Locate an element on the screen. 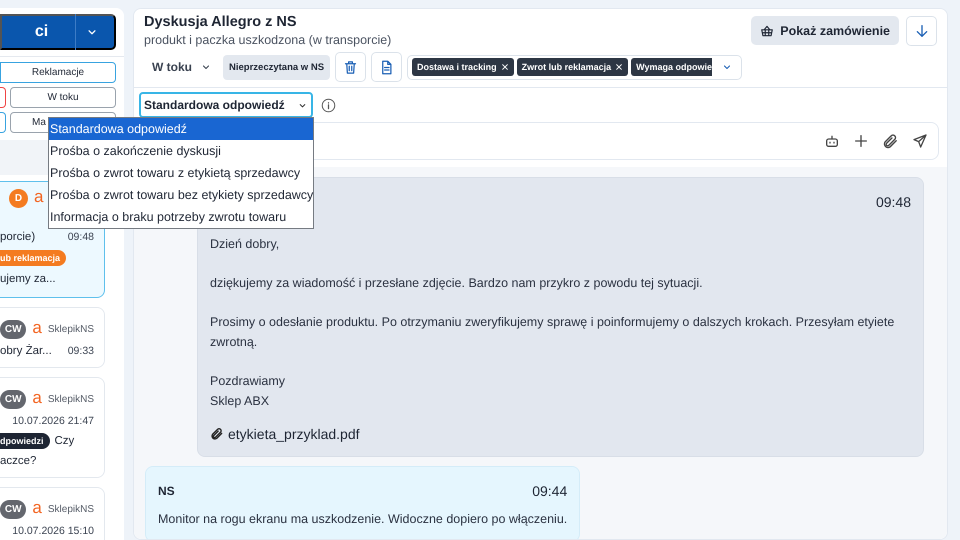  conversation-time: 10.07.2026 21:47 is located at coordinates (53, 421).